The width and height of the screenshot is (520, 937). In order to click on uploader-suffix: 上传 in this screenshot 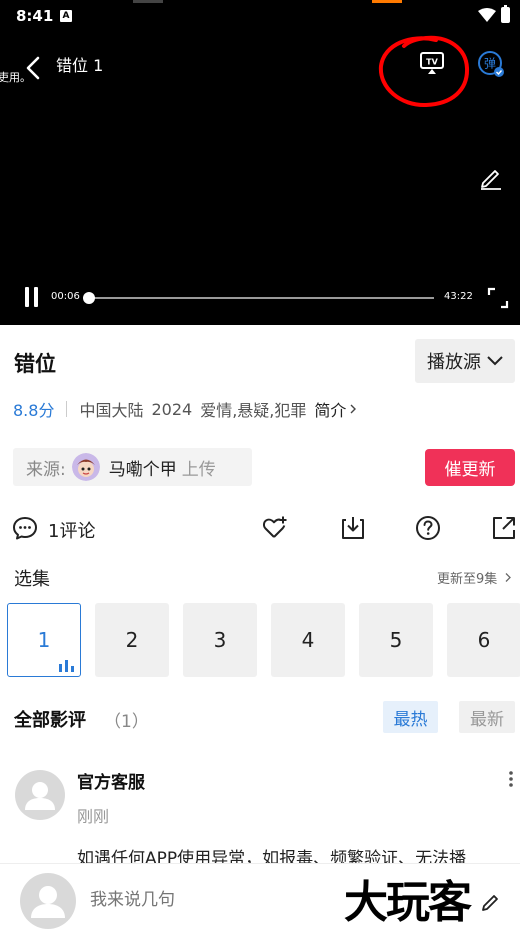, I will do `click(198, 469)`.